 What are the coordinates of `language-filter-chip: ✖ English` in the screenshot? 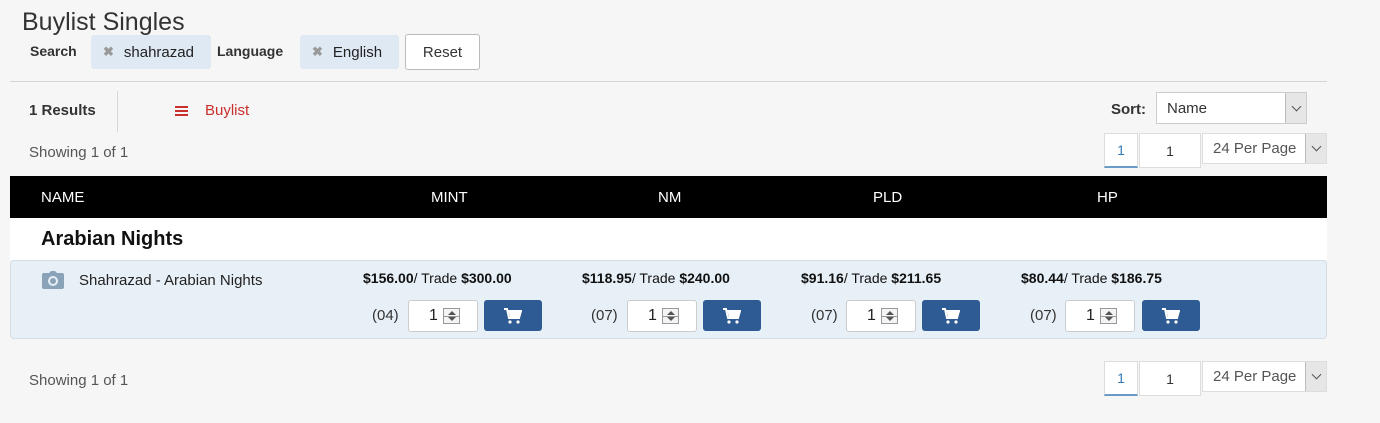 It's located at (349, 52).